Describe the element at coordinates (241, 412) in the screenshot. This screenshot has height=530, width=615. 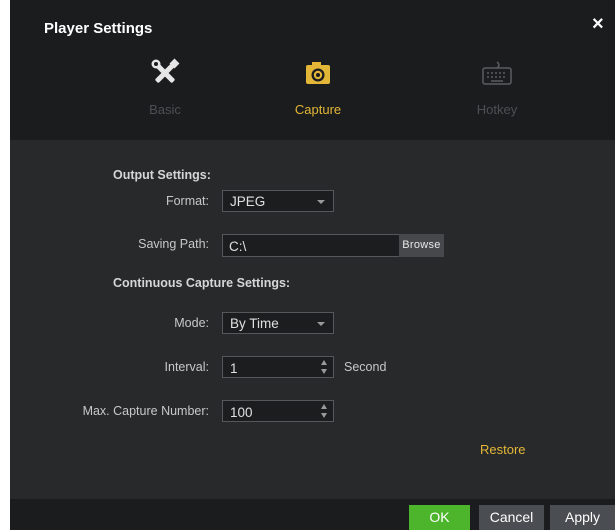
I see `max-capture-value: 100` at that location.